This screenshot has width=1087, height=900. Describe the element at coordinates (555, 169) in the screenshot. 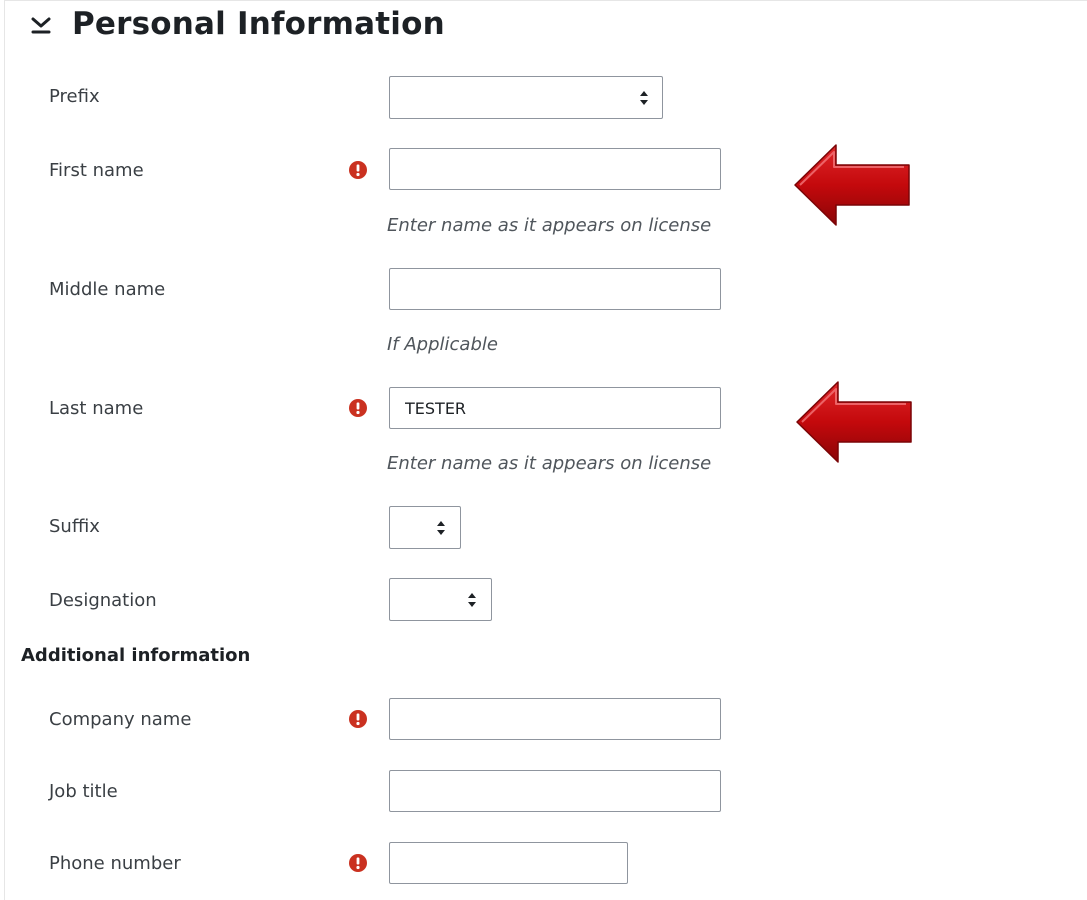

I see `first-name-input` at that location.